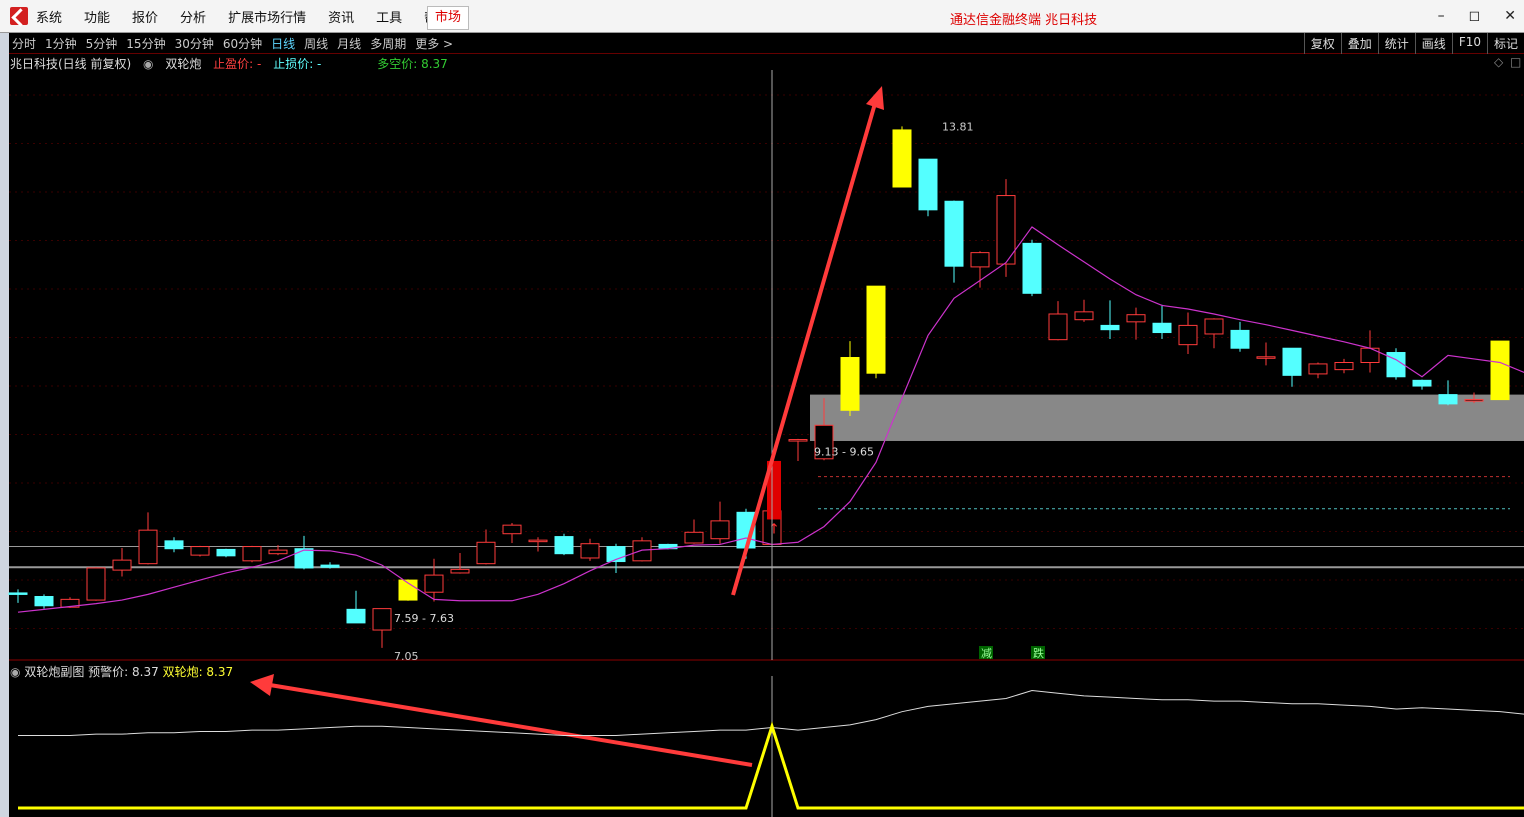  Describe the element at coordinates (875, 98) in the screenshot. I see `annotation-arrowhead-up` at that location.